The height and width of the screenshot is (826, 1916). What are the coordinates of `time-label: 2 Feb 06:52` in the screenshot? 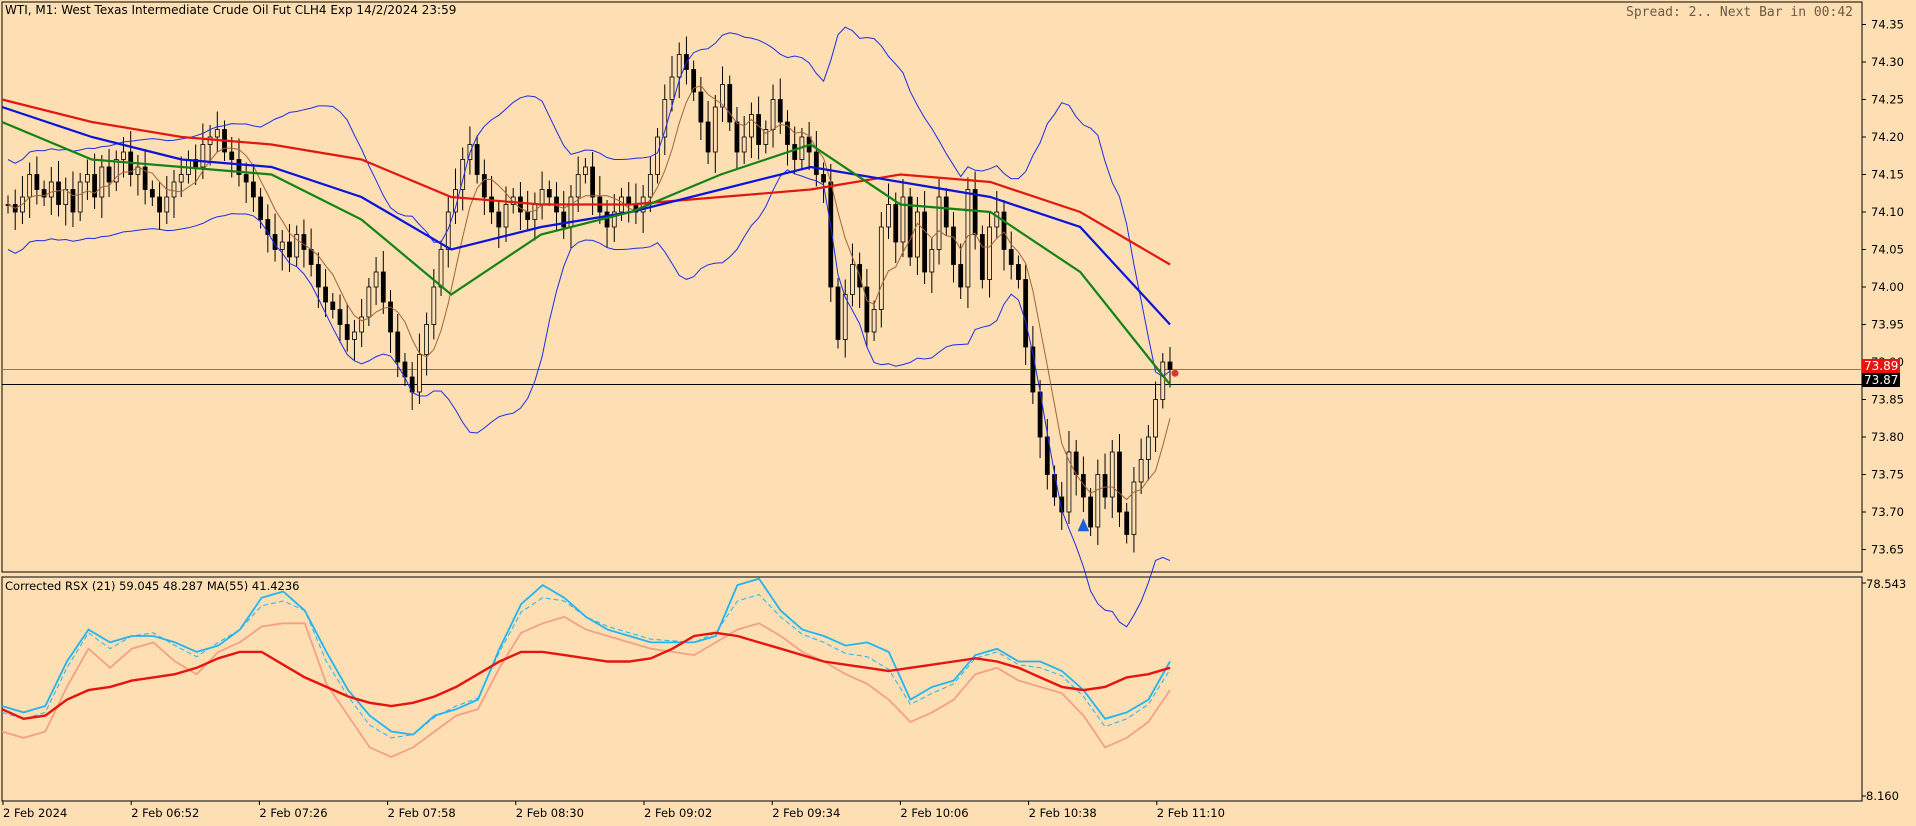 It's located at (165, 813).